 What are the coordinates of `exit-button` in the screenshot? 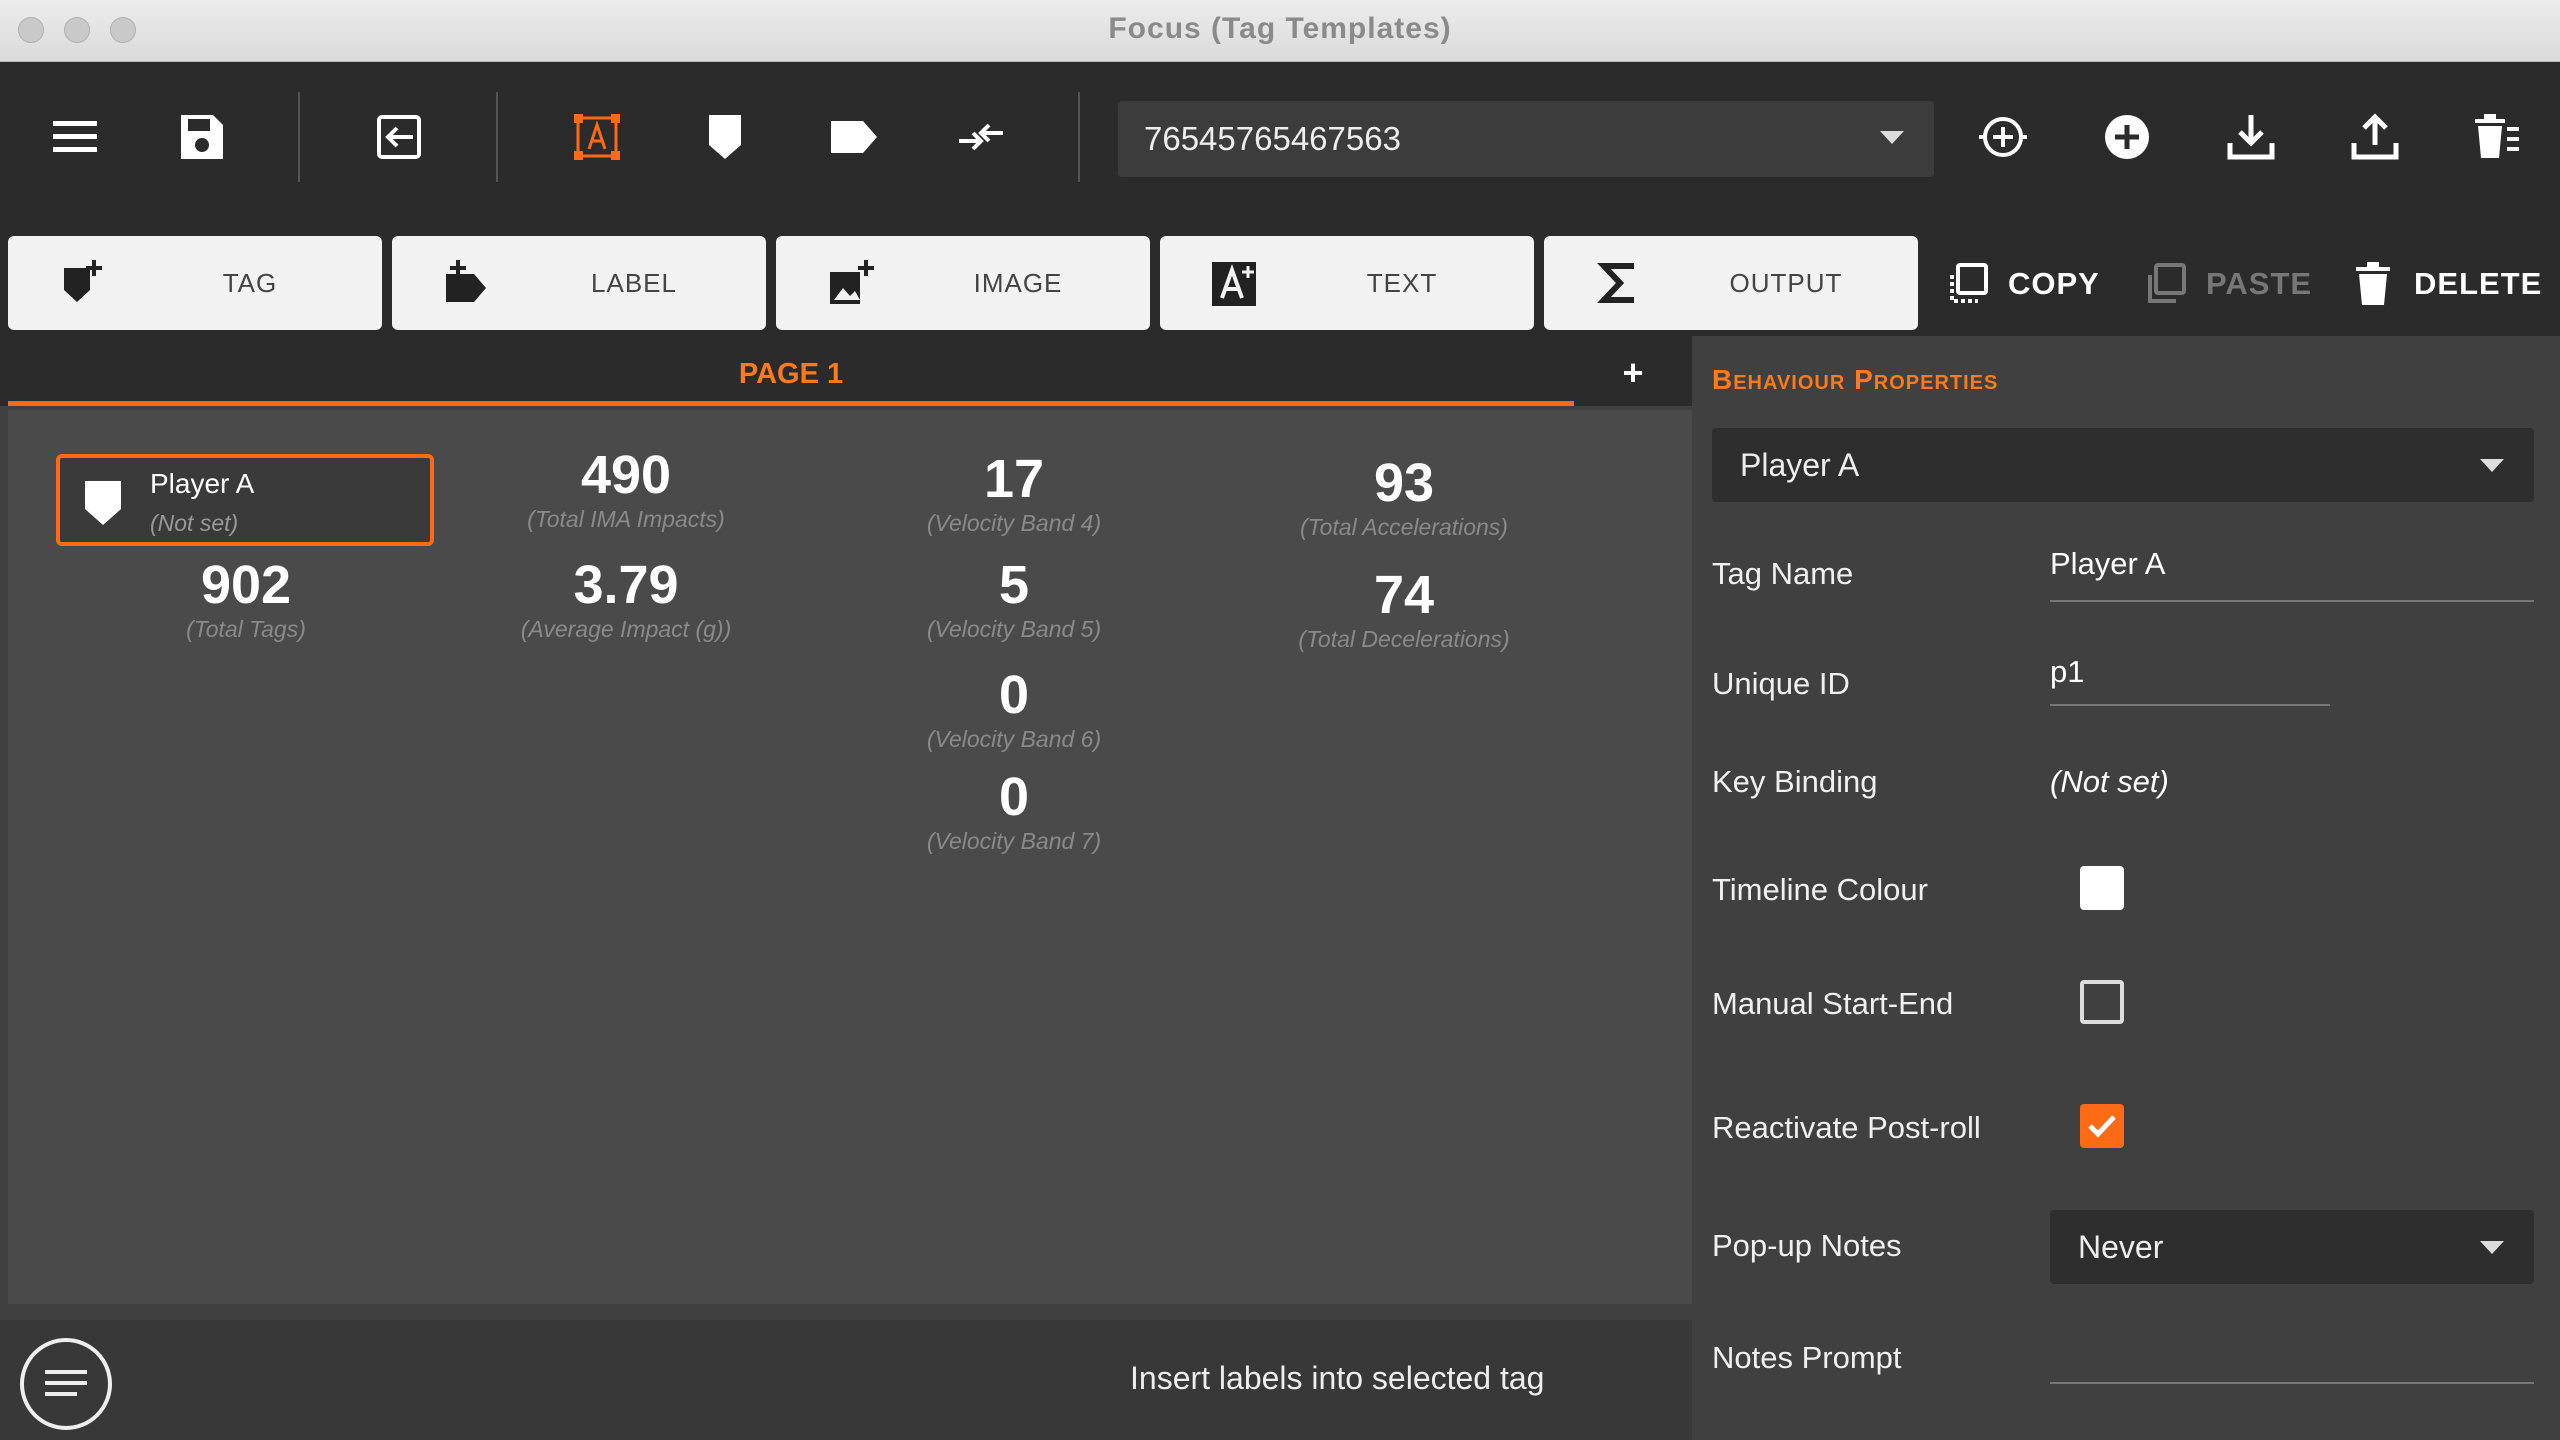 It's located at (399, 137).